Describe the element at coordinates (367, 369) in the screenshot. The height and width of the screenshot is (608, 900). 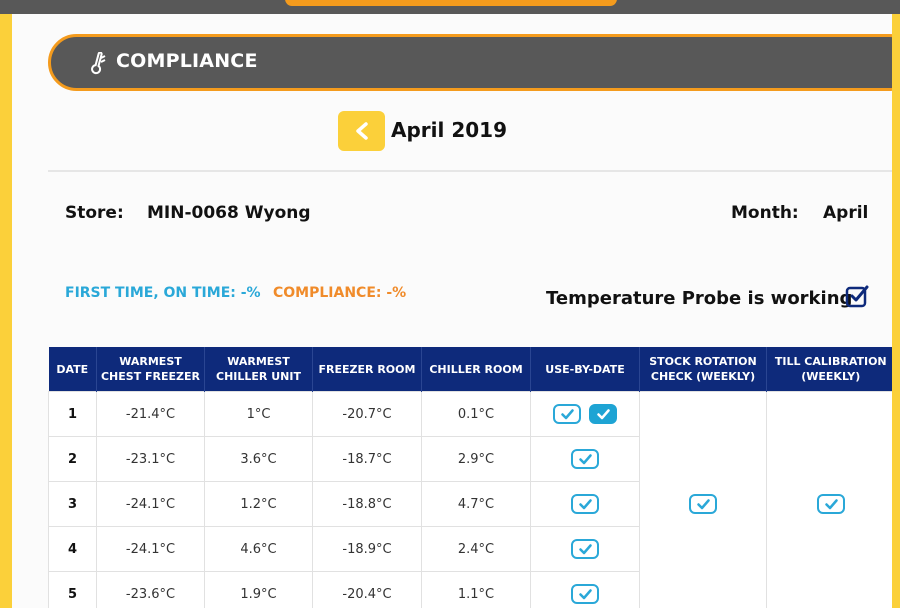
I see `col-header-freezer-room: FREEZER ROOM` at that location.